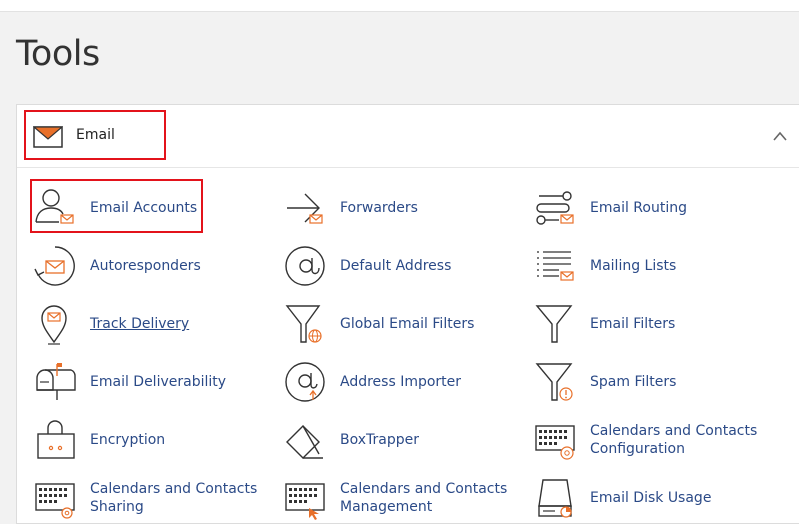 The height and width of the screenshot is (524, 799). I want to click on tool-label: Email Filters, so click(633, 324).